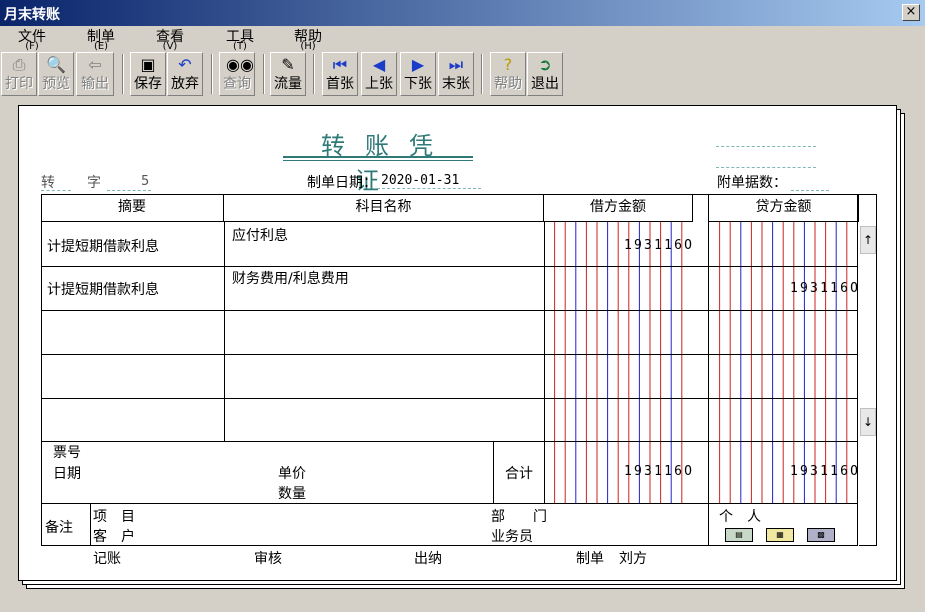 This screenshot has height=612, width=925. Describe the element at coordinates (379, 64) in the screenshot. I see `previous-record-icon: ◀` at that location.